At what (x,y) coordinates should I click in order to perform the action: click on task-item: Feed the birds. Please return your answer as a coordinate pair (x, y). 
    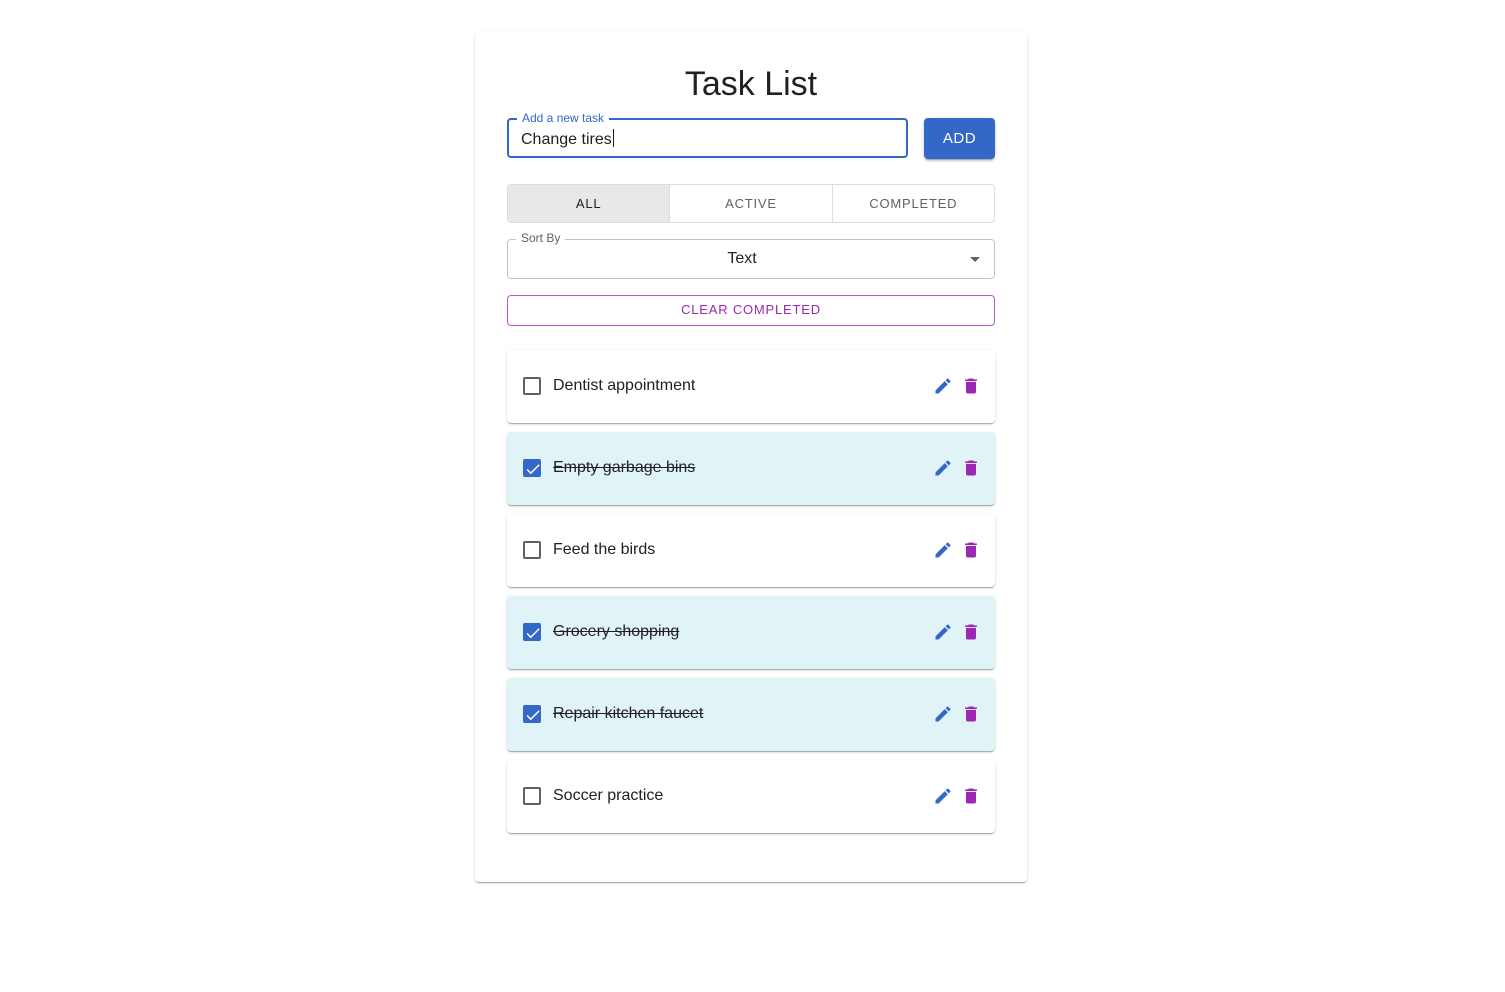
    Looking at the image, I should click on (751, 550).